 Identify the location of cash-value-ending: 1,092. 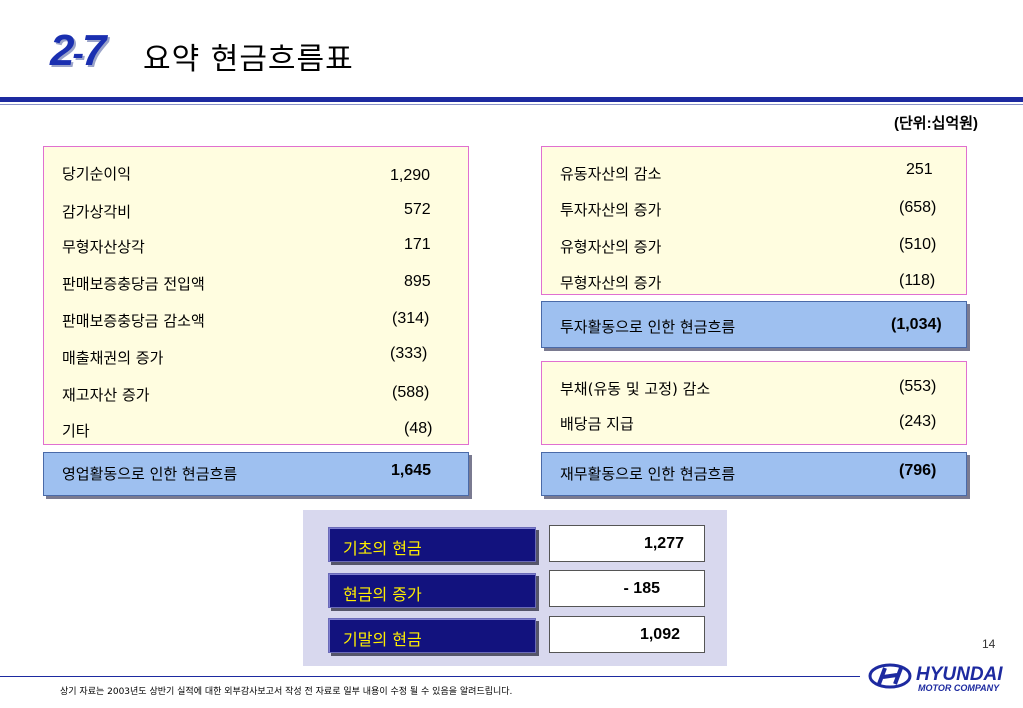
(627, 634).